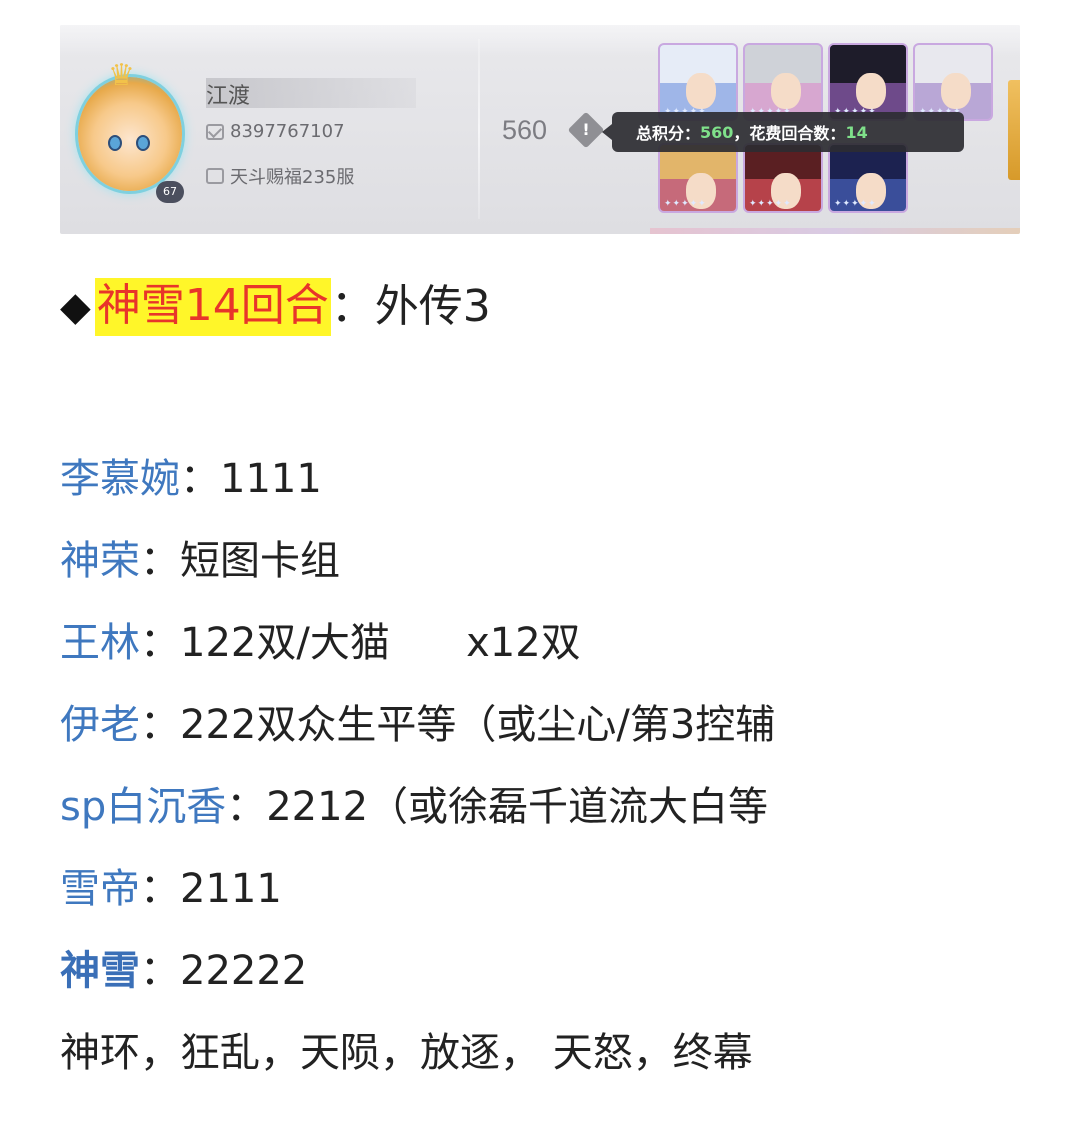 The width and height of the screenshot is (1080, 1139). I want to click on next-row-peek, so click(835, 231).